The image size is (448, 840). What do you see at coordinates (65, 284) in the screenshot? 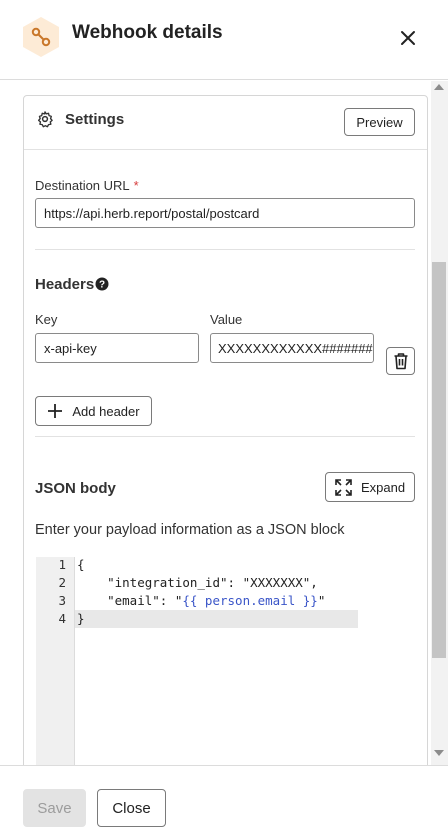
I see `headers-title: Headers` at bounding box center [65, 284].